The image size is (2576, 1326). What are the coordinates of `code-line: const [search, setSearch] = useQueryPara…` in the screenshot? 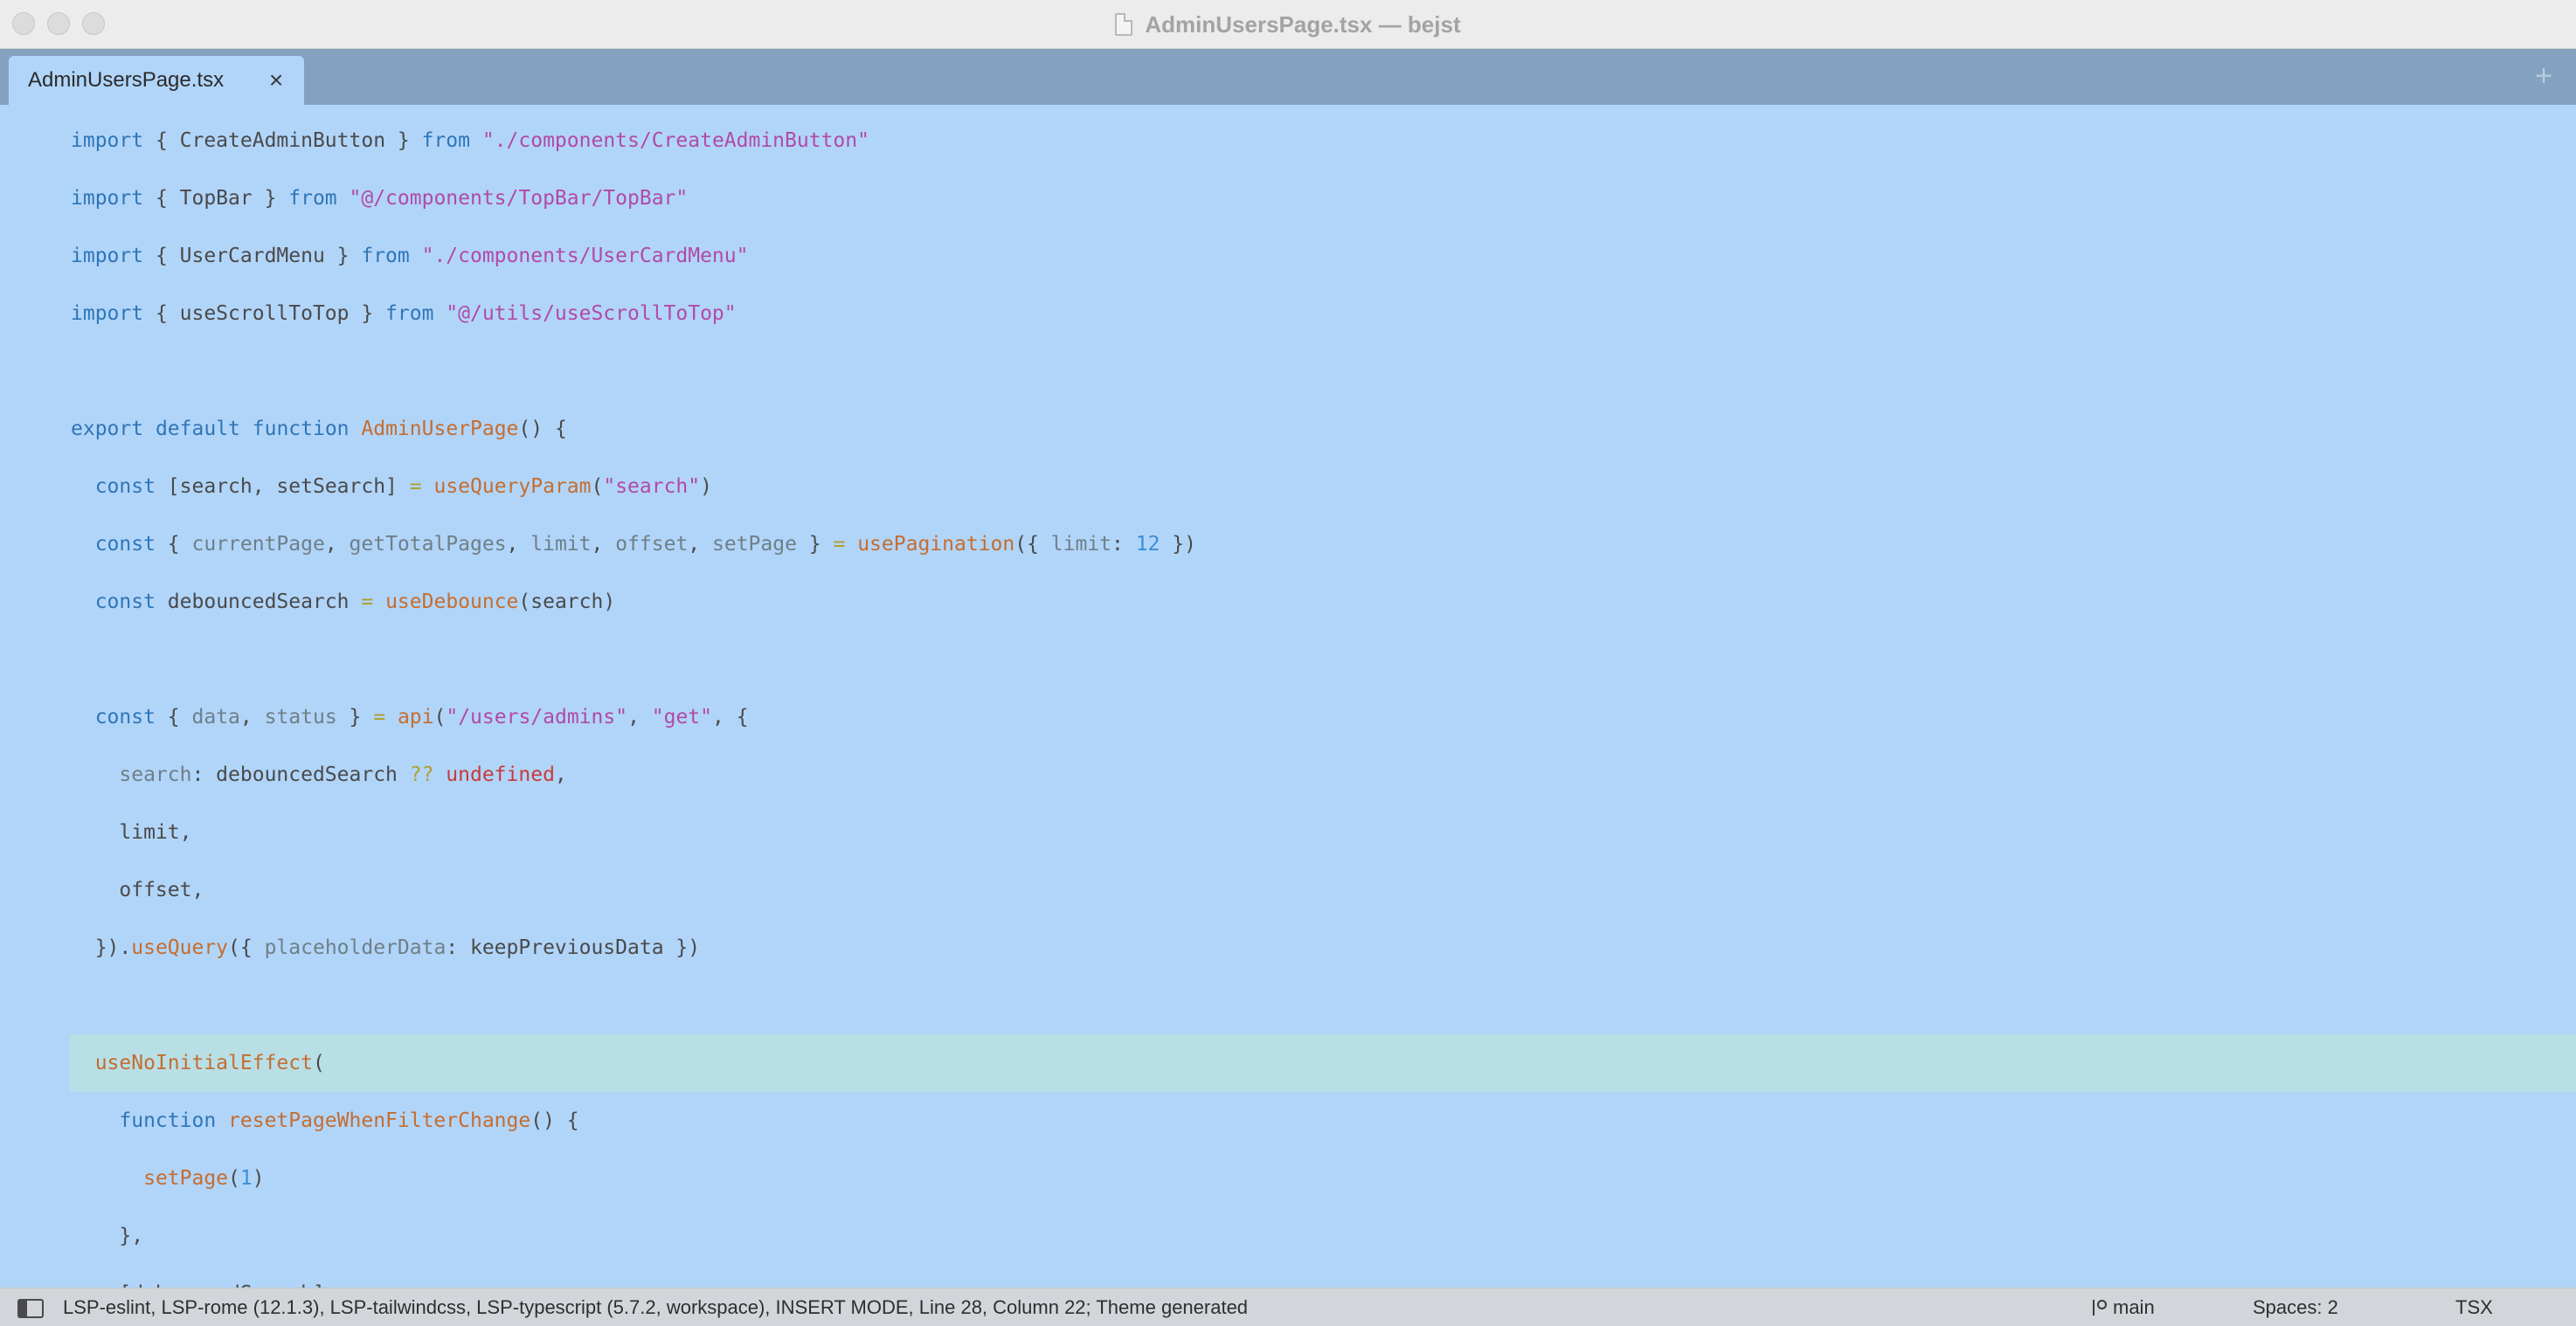 It's located at (1288, 486).